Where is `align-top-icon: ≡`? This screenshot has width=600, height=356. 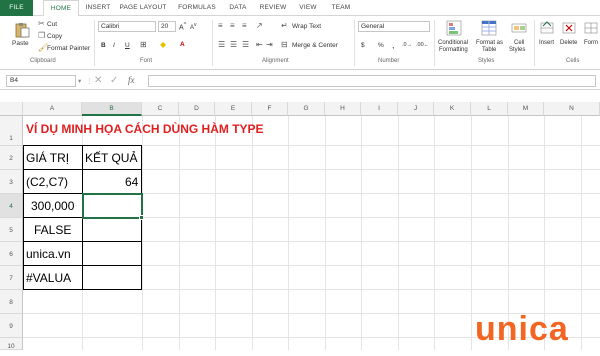 align-top-icon: ≡ is located at coordinates (220, 26).